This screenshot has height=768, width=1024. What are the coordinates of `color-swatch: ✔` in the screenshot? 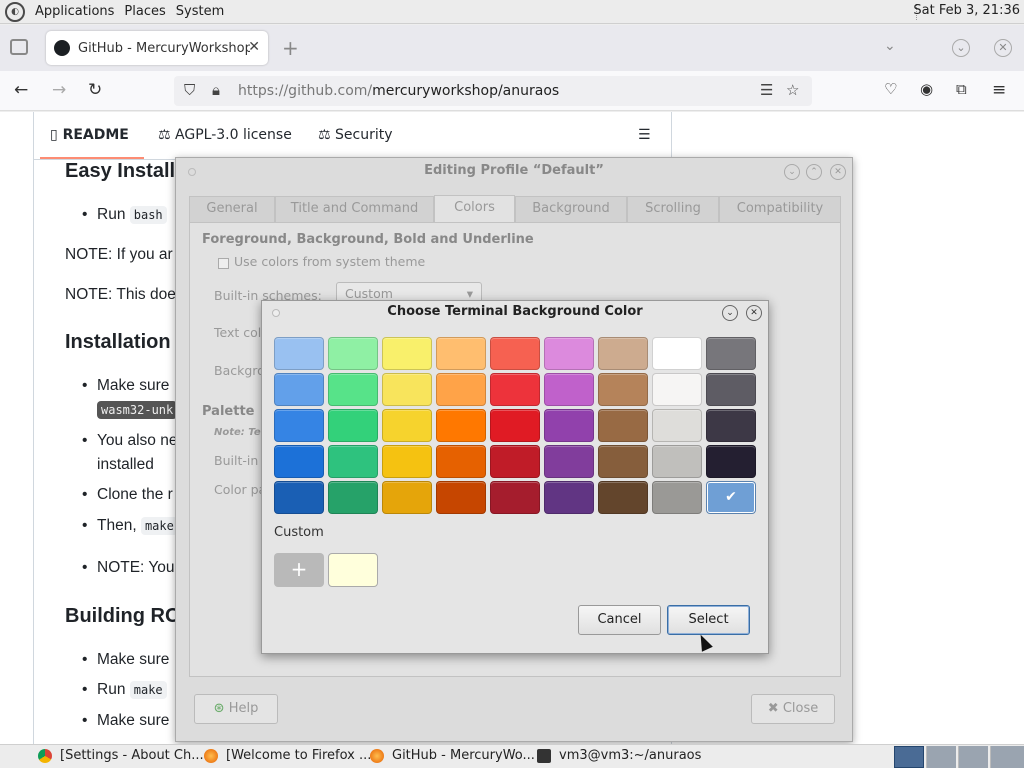 It's located at (731, 497).